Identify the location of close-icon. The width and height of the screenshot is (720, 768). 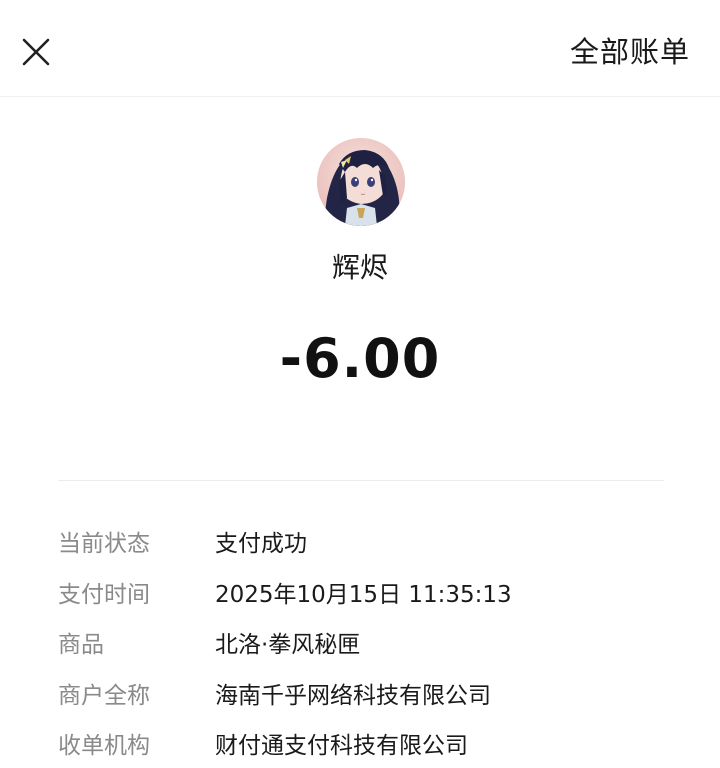
(36, 52).